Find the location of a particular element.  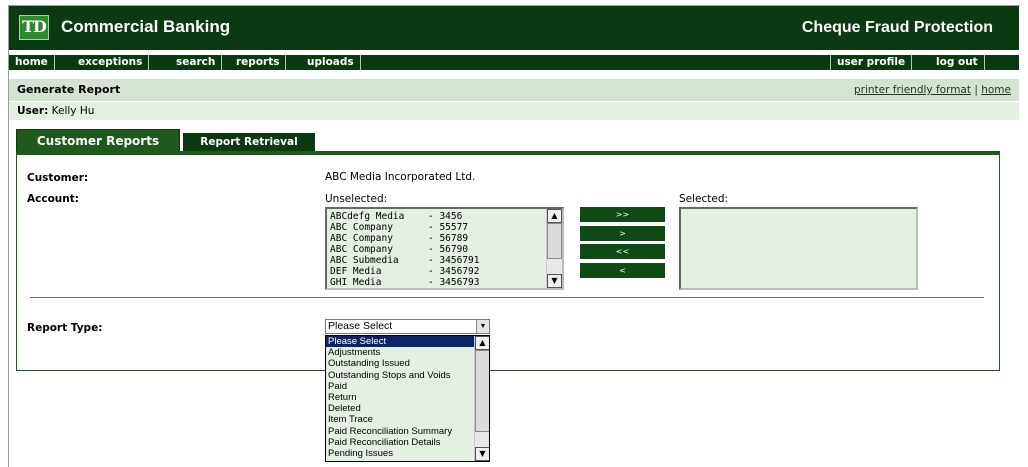

report-type-value: Please Select is located at coordinates (360, 326).